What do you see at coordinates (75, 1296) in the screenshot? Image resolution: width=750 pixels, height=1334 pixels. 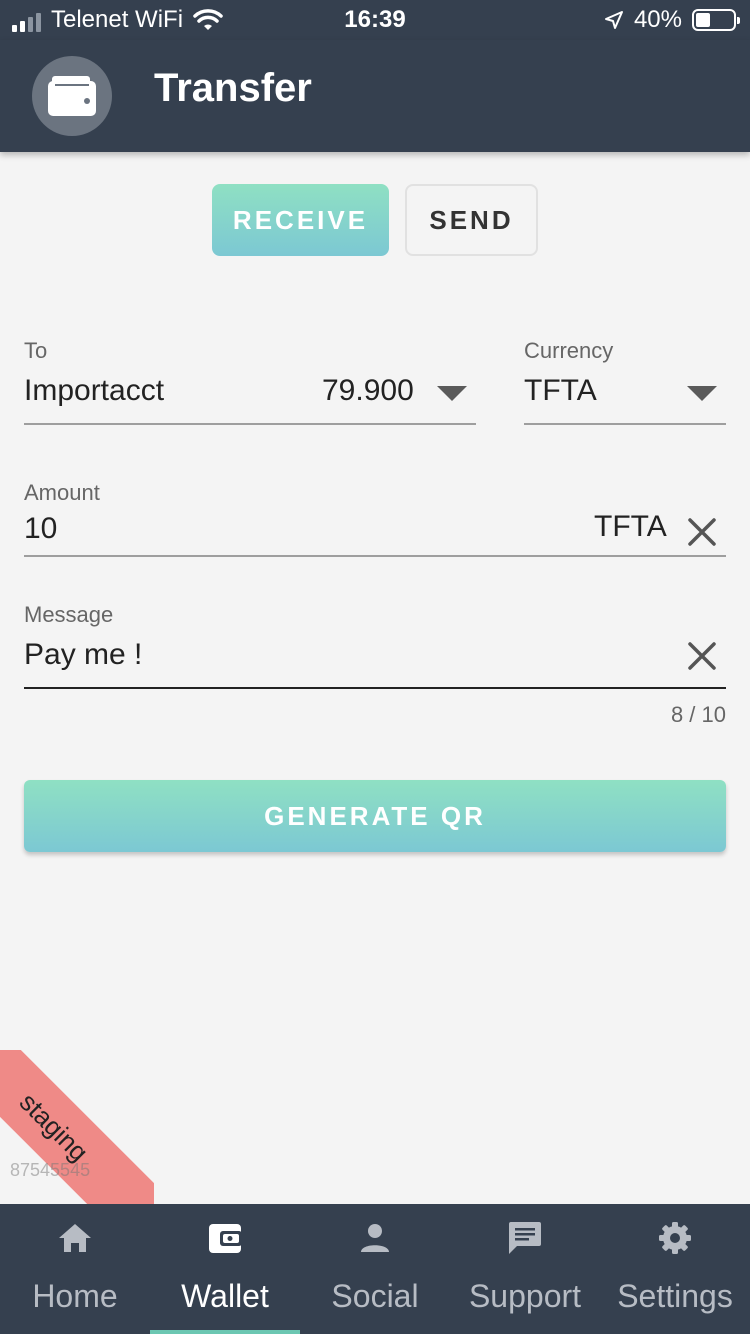 I see `nav-label-home: Home` at bounding box center [75, 1296].